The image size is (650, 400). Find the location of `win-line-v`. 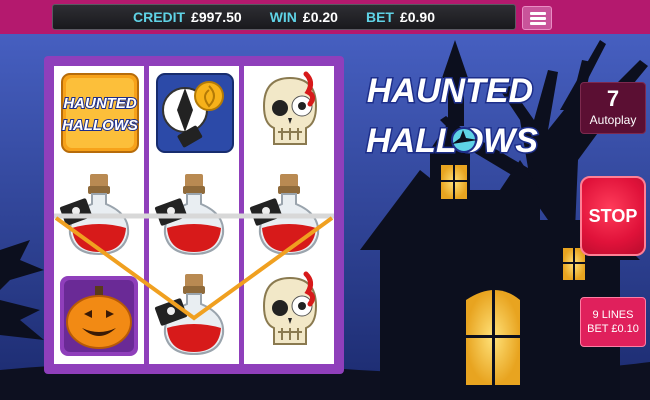

win-line-v is located at coordinates (194, 268).